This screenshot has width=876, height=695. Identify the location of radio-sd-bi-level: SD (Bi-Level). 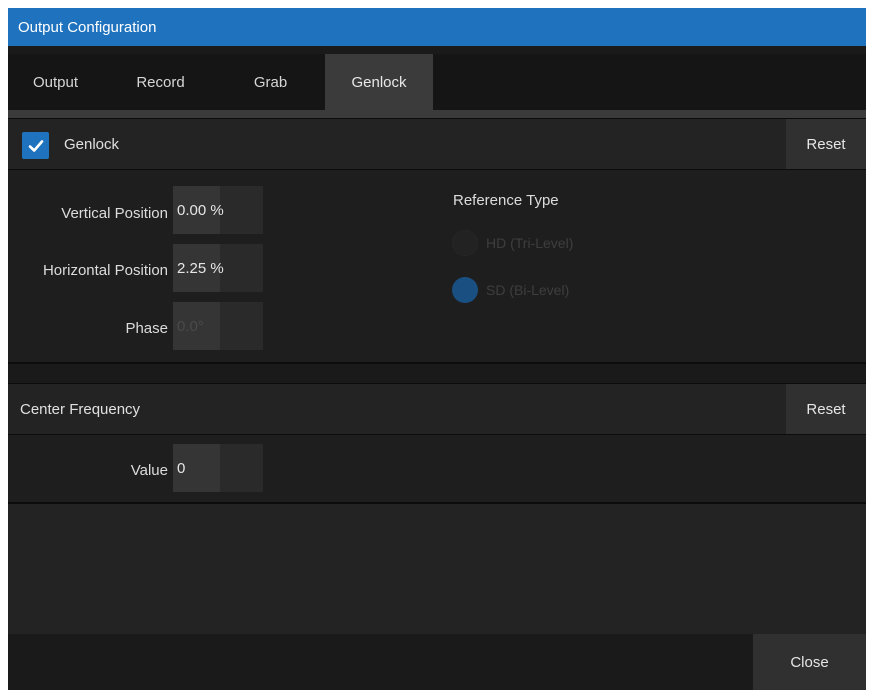
(510, 290).